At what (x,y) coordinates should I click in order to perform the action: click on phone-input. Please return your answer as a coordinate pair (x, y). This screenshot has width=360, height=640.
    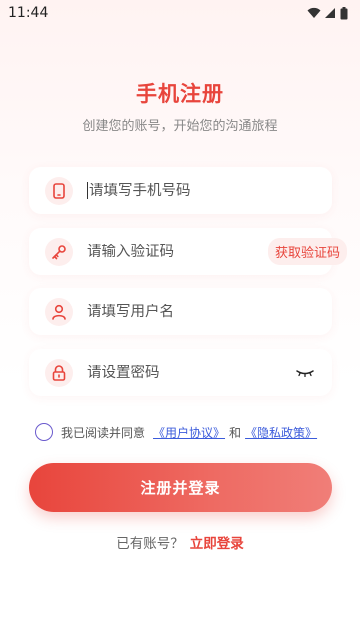
    Looking at the image, I should click on (210, 190).